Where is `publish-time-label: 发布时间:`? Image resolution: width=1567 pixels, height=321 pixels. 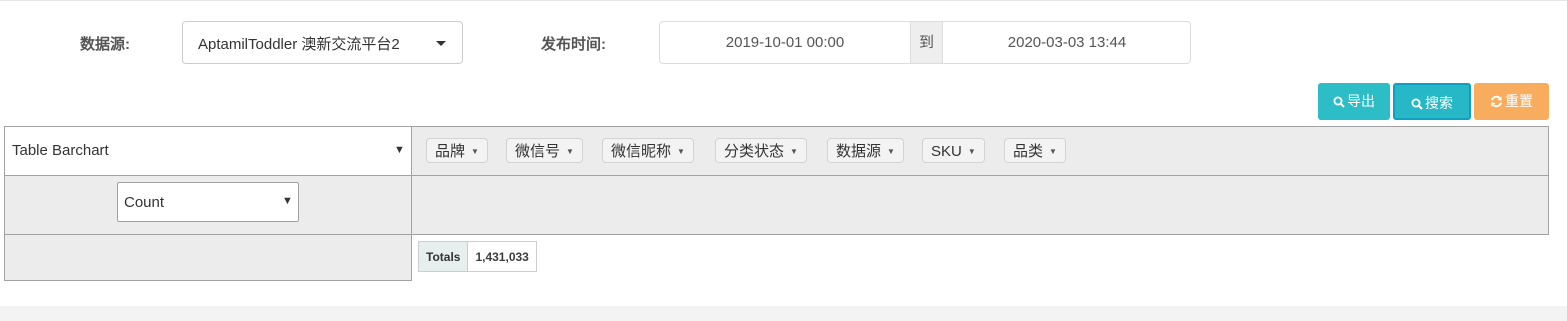
publish-time-label: 发布时间: is located at coordinates (573, 44).